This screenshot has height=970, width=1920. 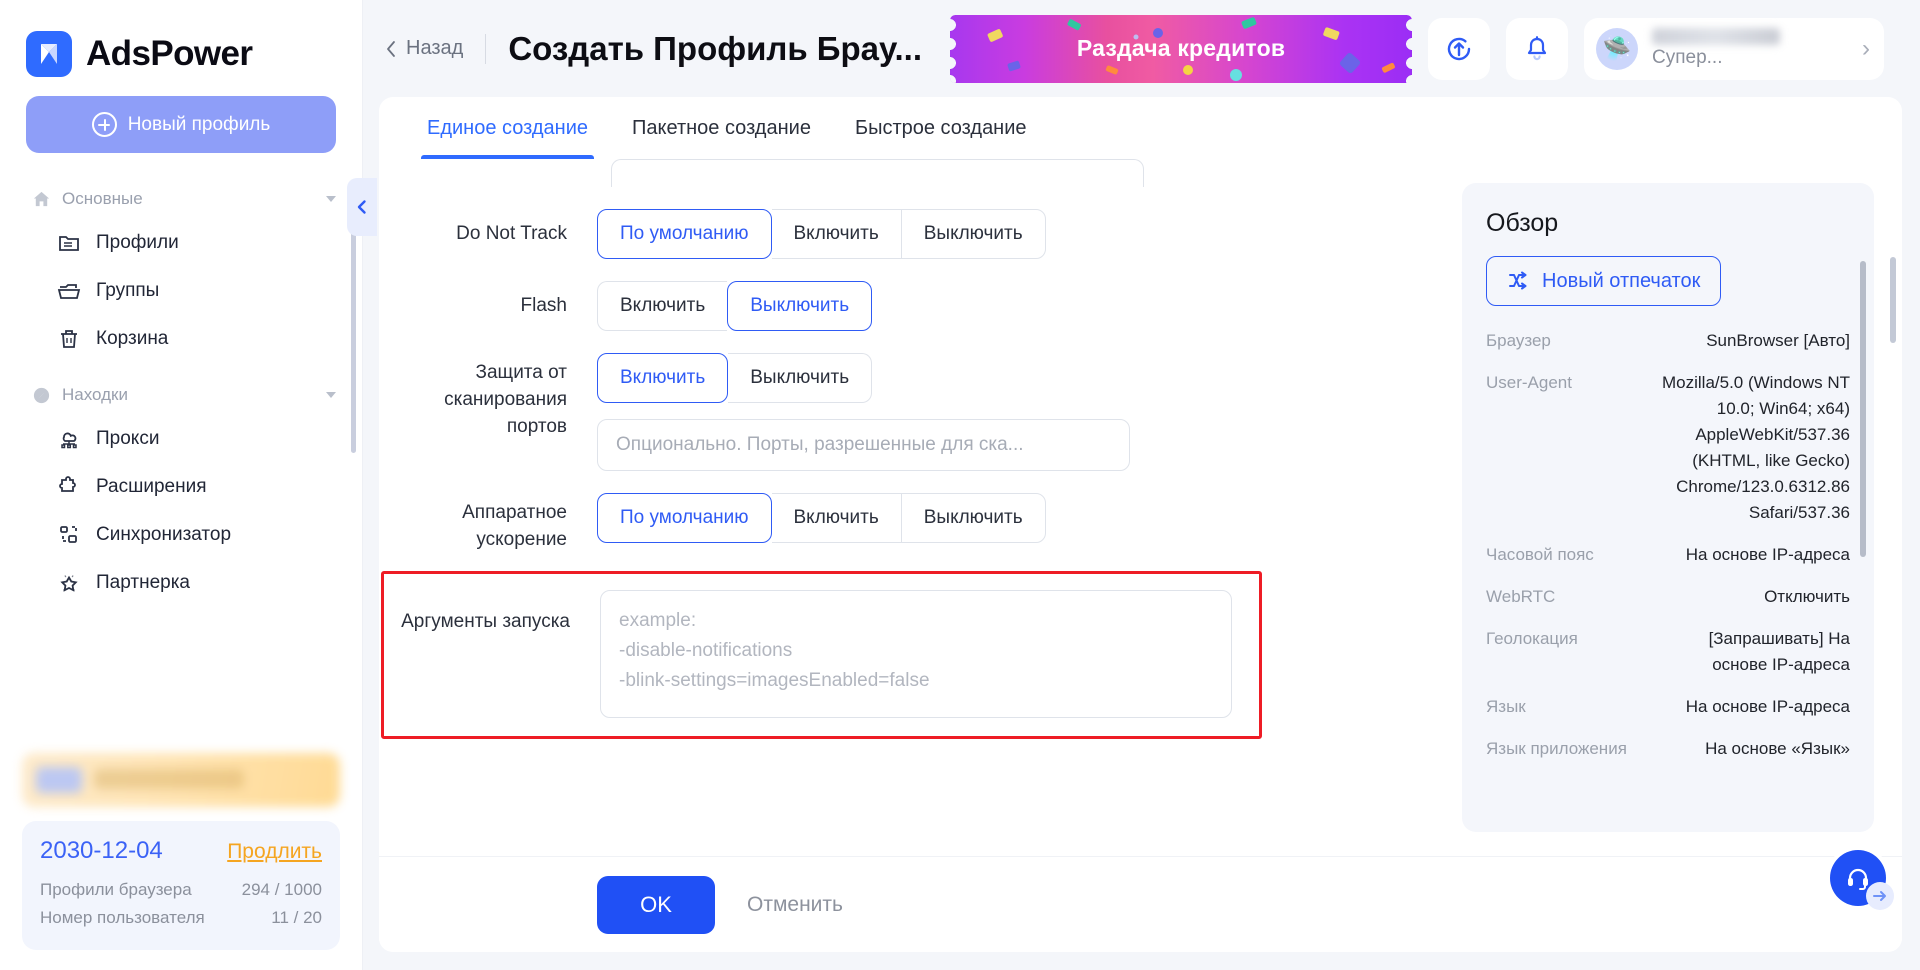 I want to click on overview-key: Язык, so click(x=1506, y=706).